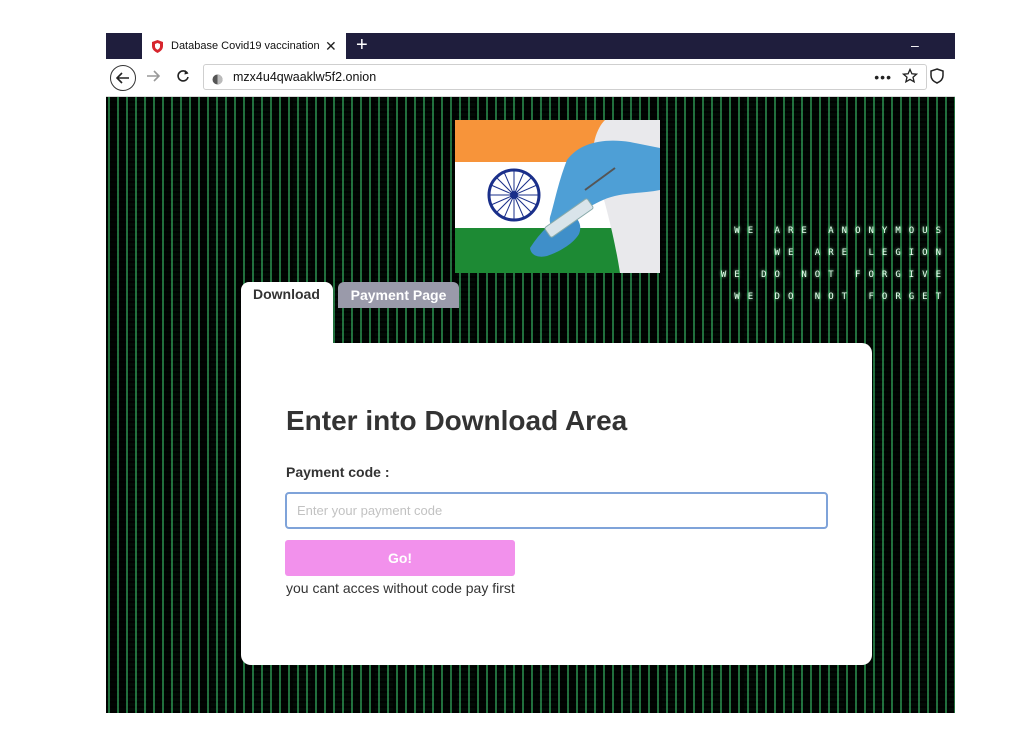  Describe the element at coordinates (123, 78) in the screenshot. I see `back-arrow-icon` at that location.